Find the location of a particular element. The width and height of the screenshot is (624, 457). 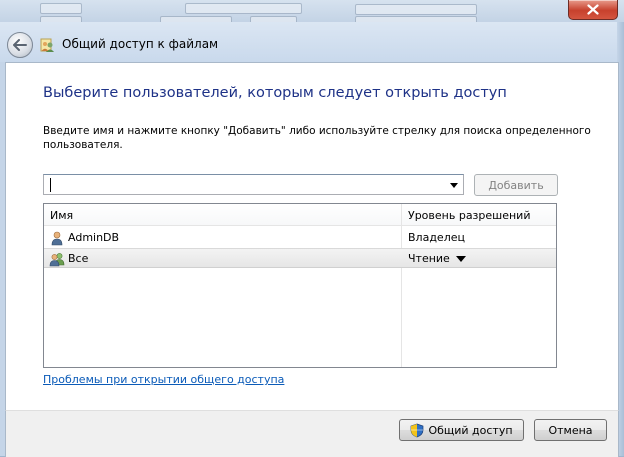

permission-level: Чтение is located at coordinates (429, 258).